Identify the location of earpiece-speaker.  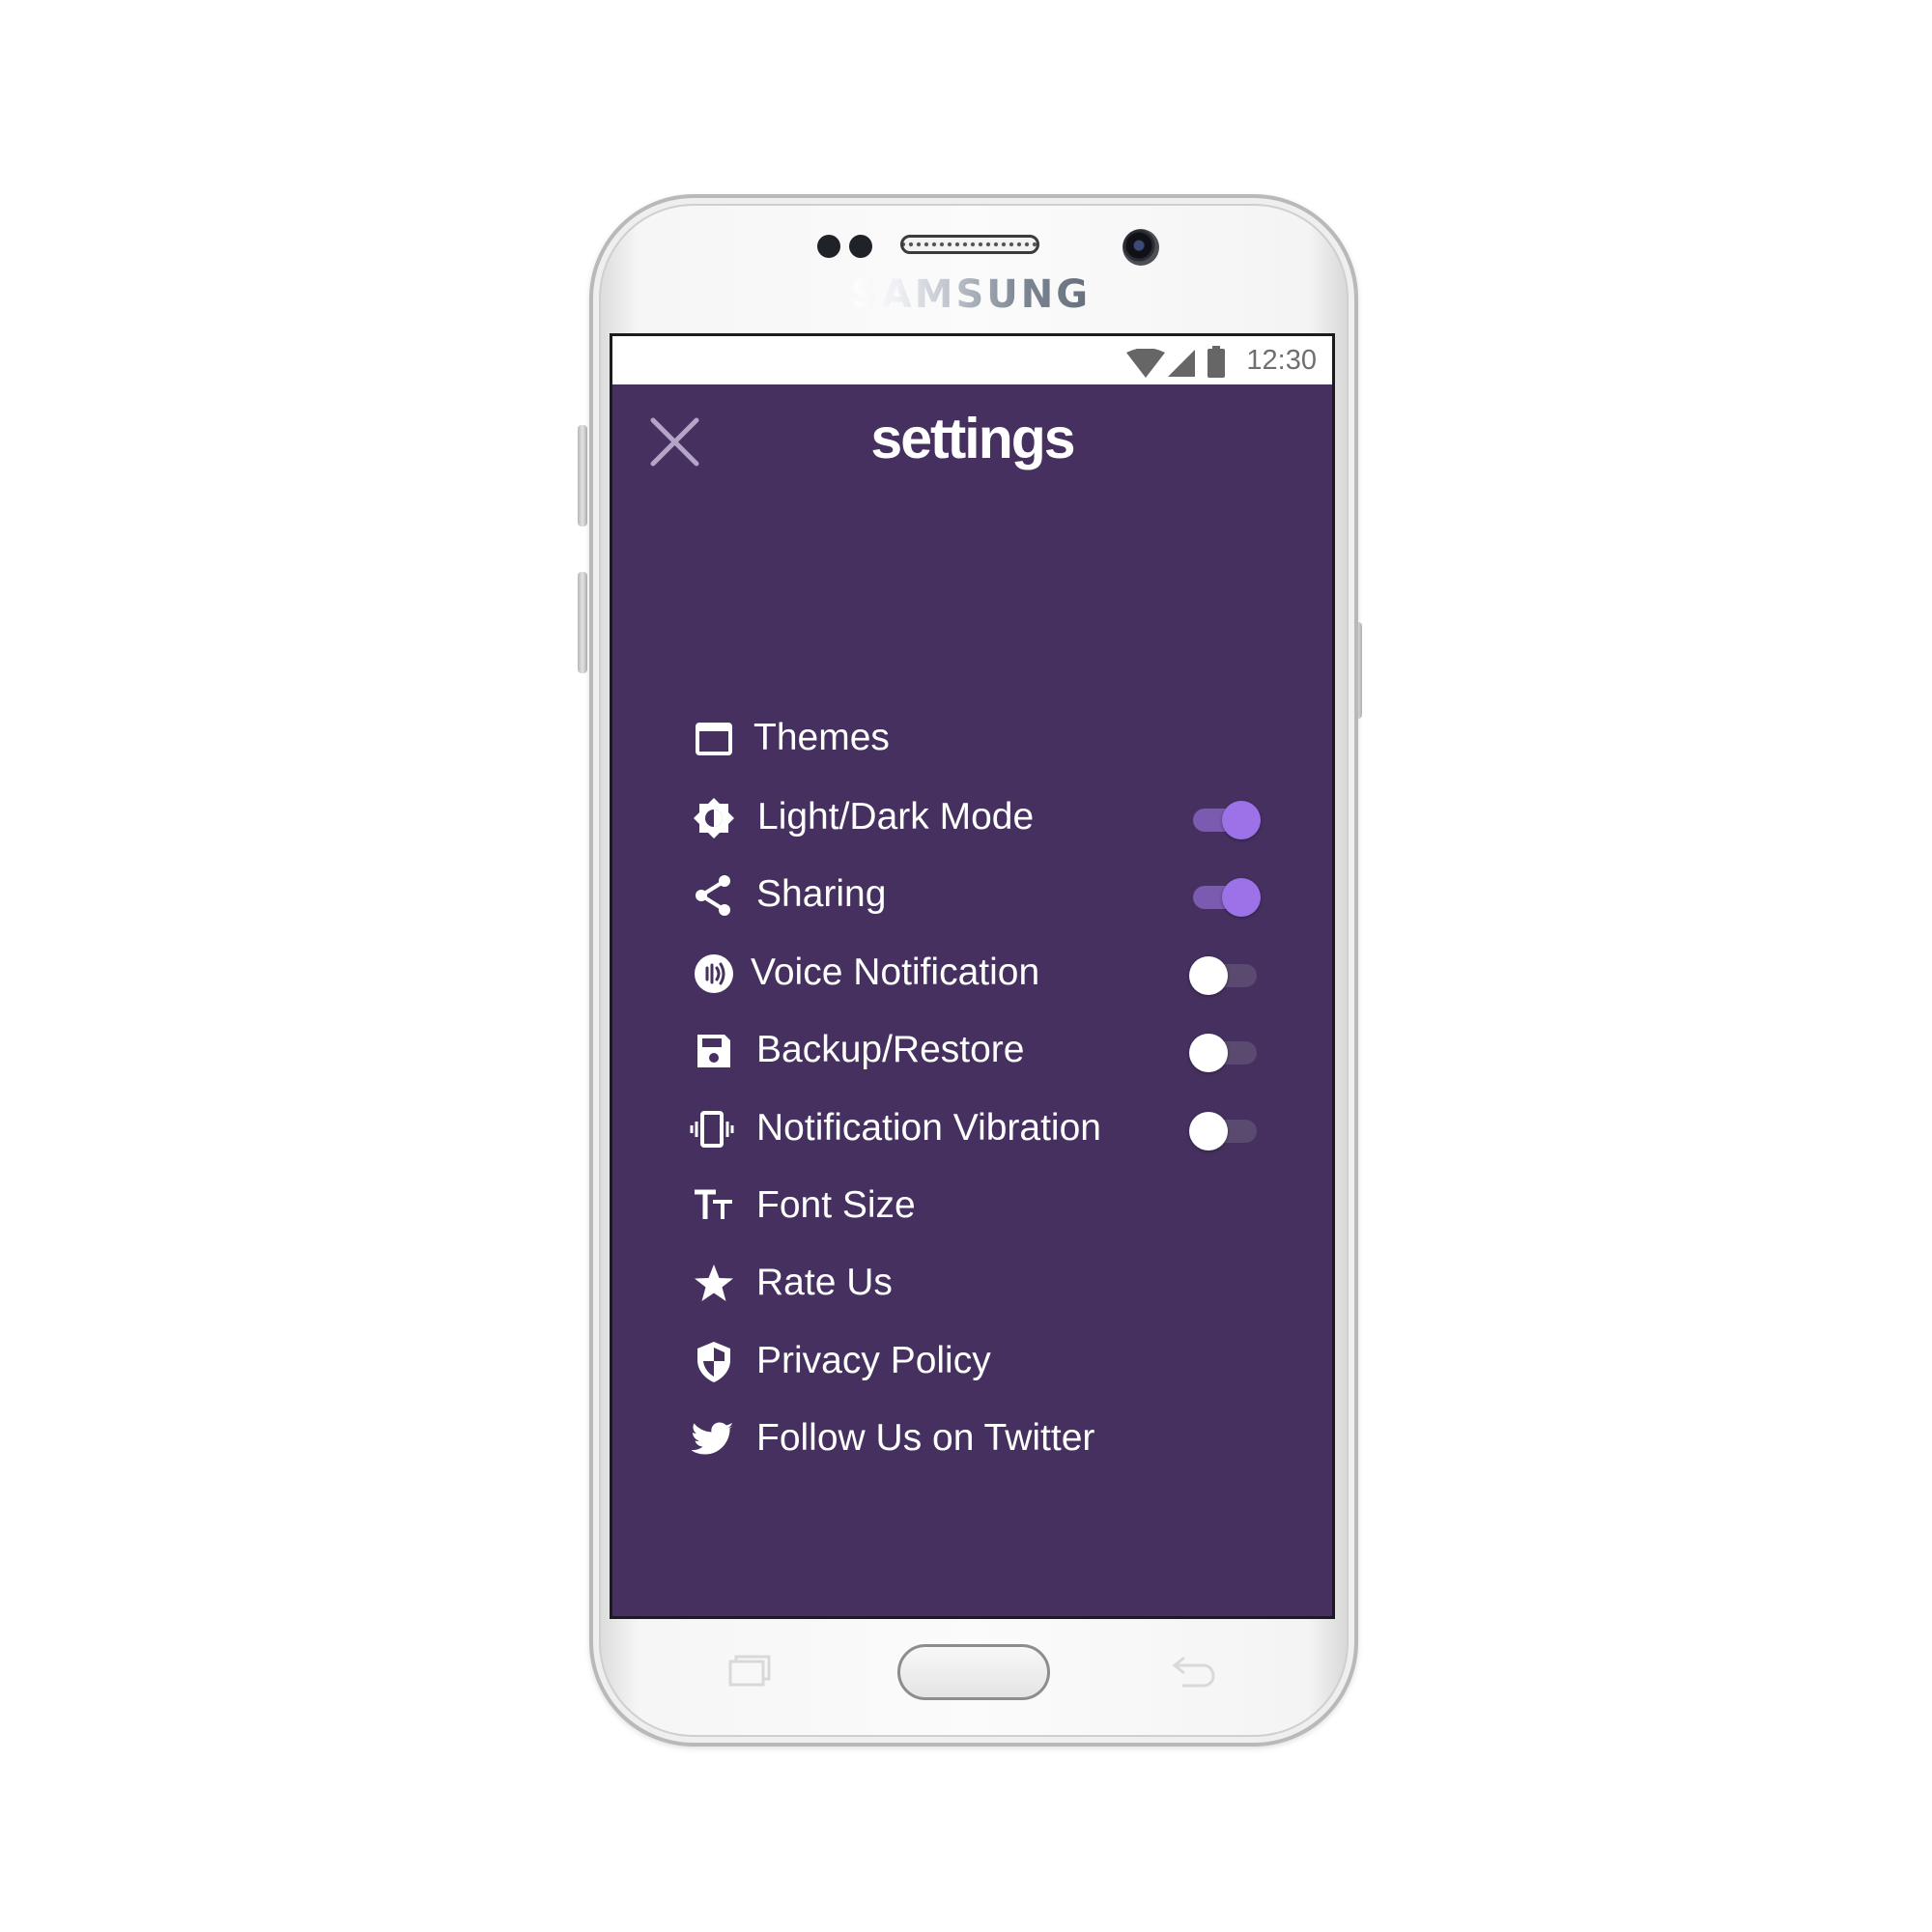
(969, 244).